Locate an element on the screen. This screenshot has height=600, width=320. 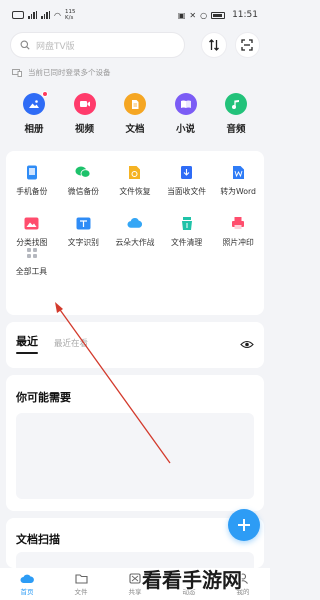
quick-audio: 音频 is located at coordinates (236, 114).